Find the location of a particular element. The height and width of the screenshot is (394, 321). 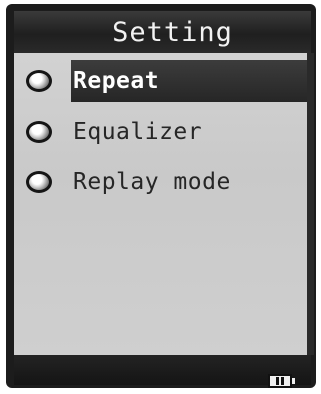

menu-item-label: Equalizer is located at coordinates (138, 132).